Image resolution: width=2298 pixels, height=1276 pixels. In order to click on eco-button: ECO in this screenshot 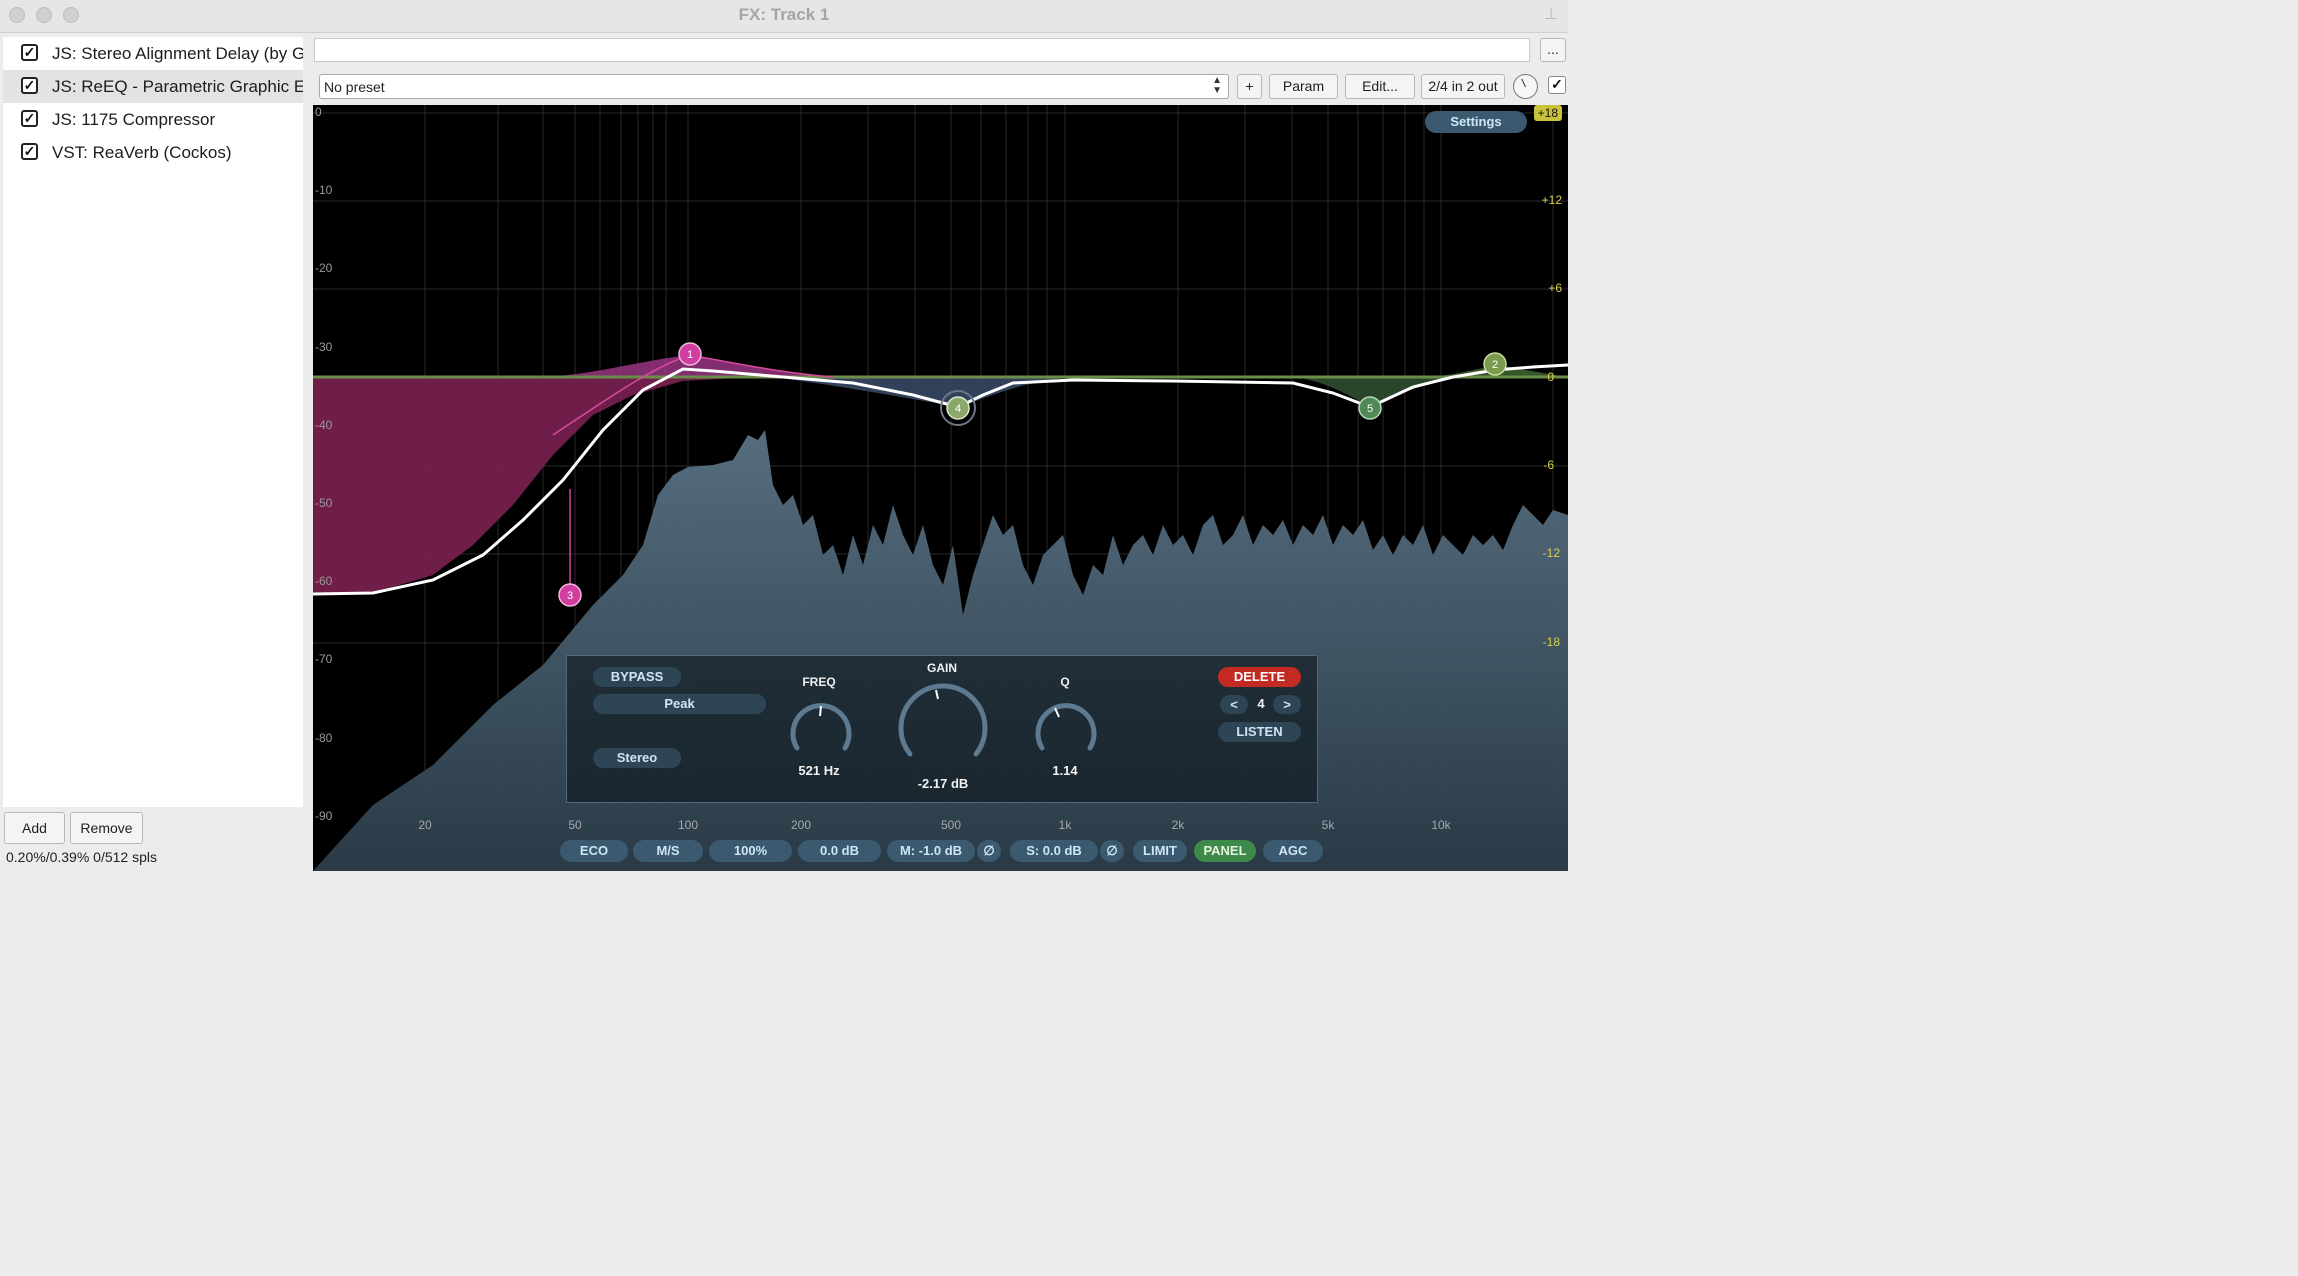, I will do `click(594, 851)`.